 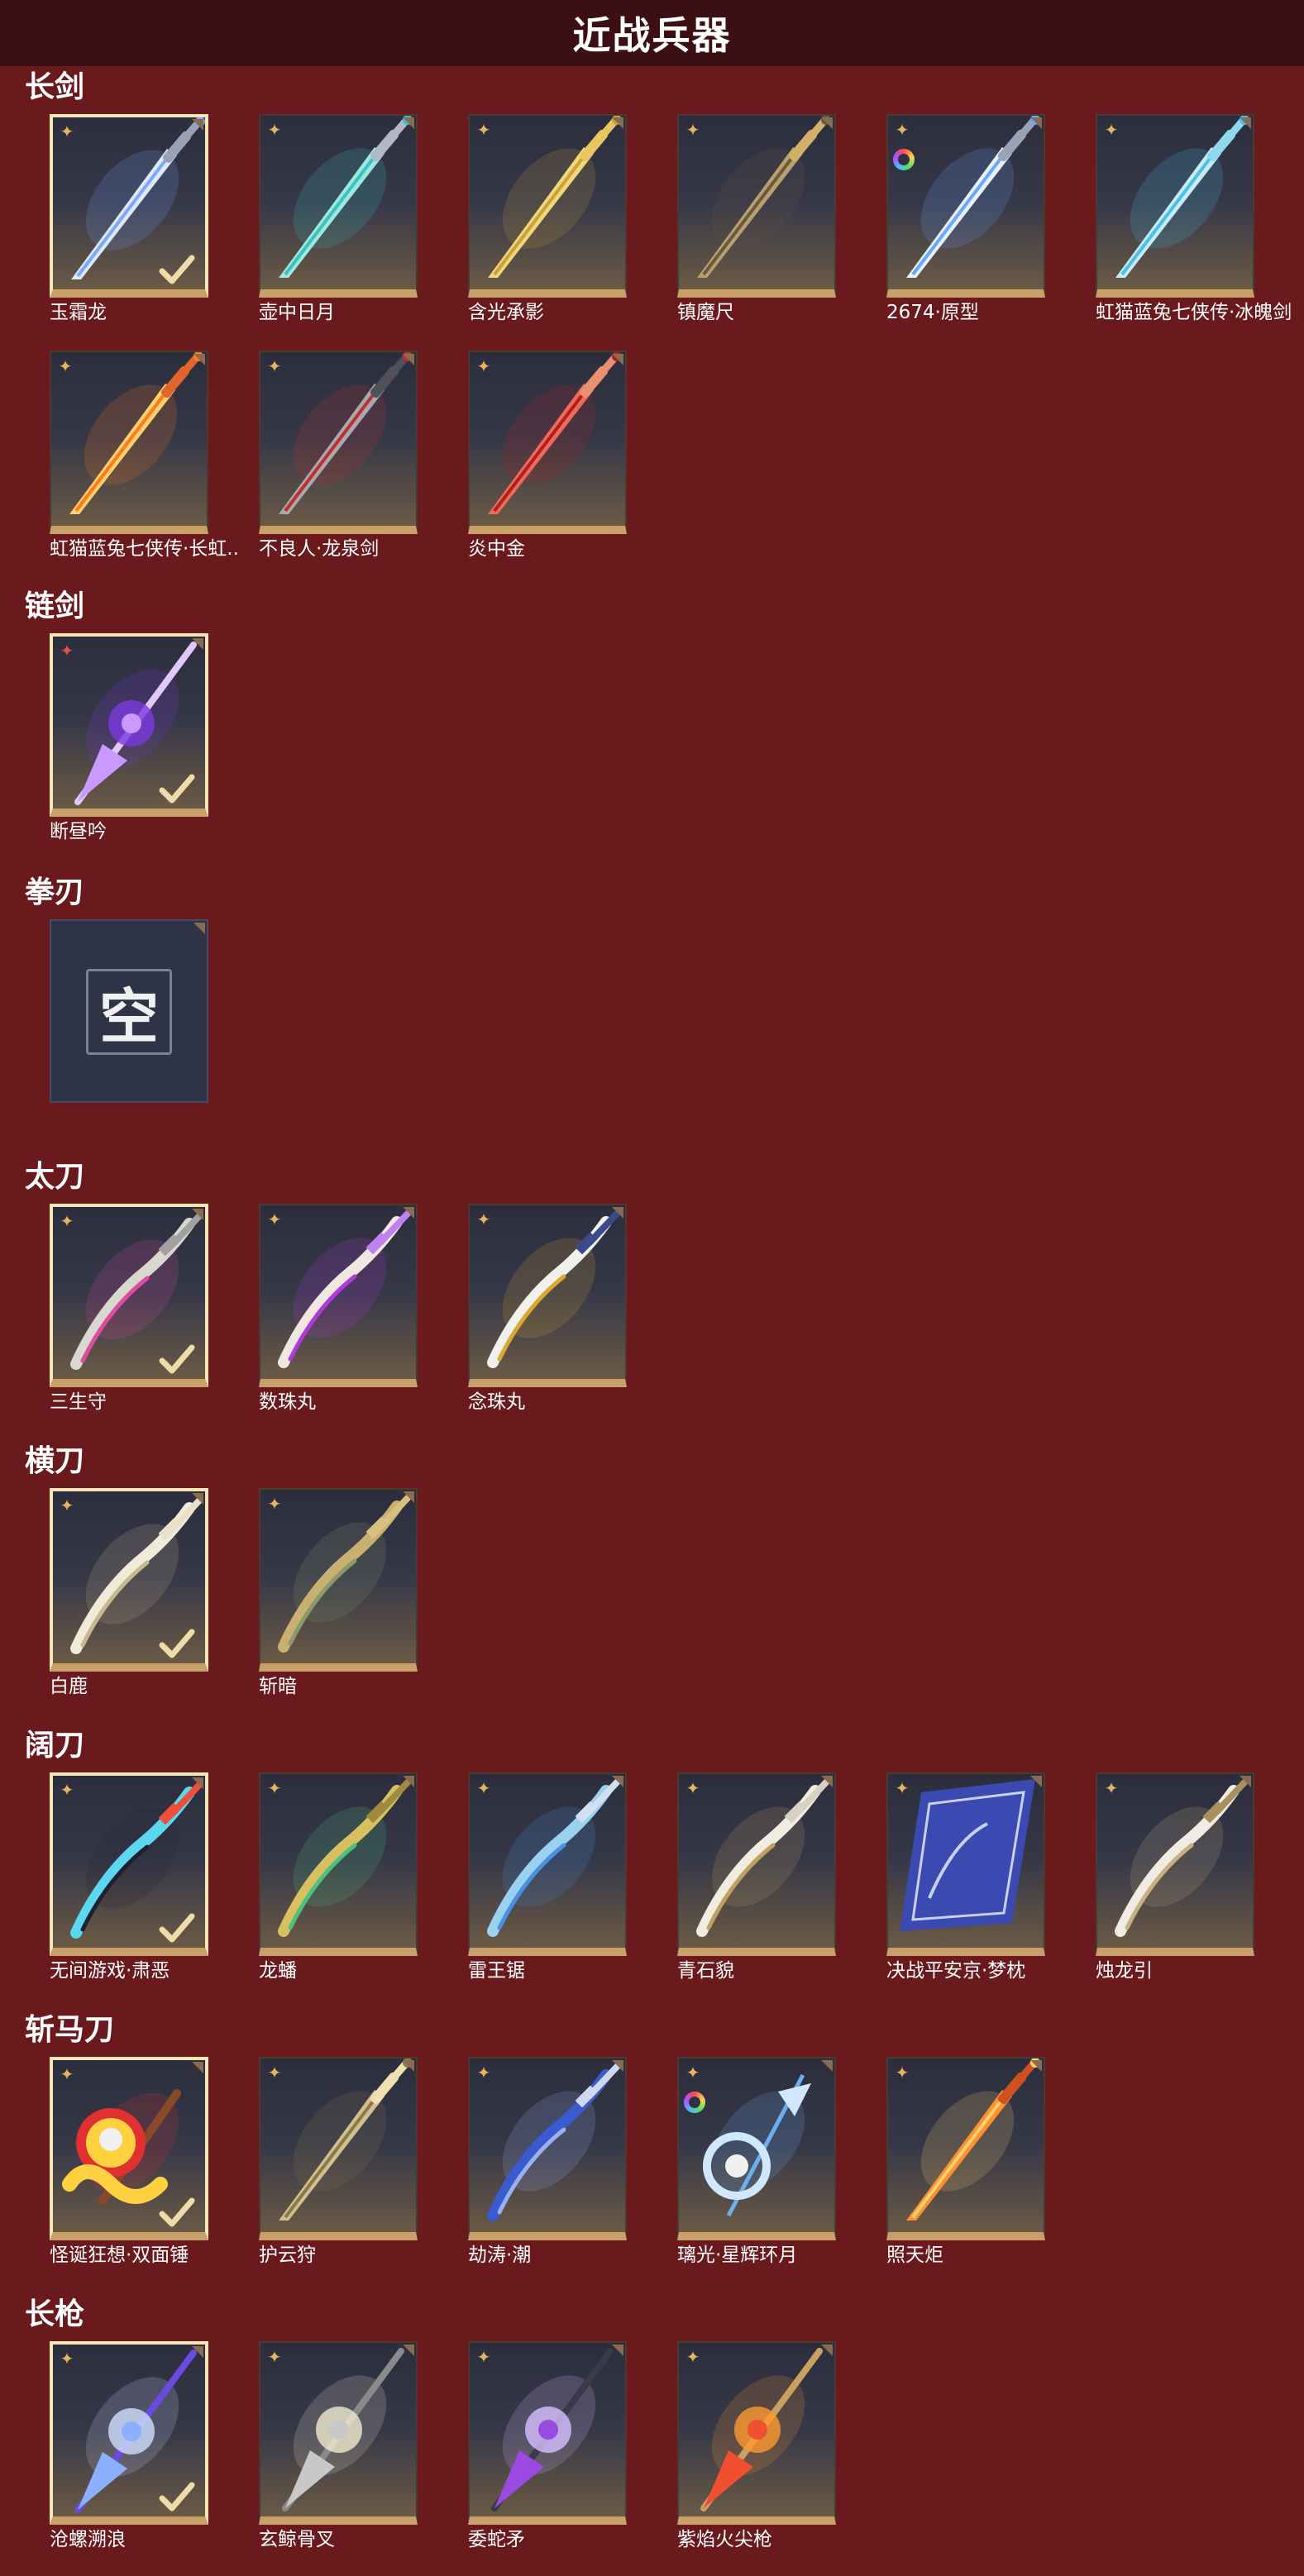 What do you see at coordinates (297, 2539) in the screenshot?
I see `weapon-name-label: 玄鲸骨叉` at bounding box center [297, 2539].